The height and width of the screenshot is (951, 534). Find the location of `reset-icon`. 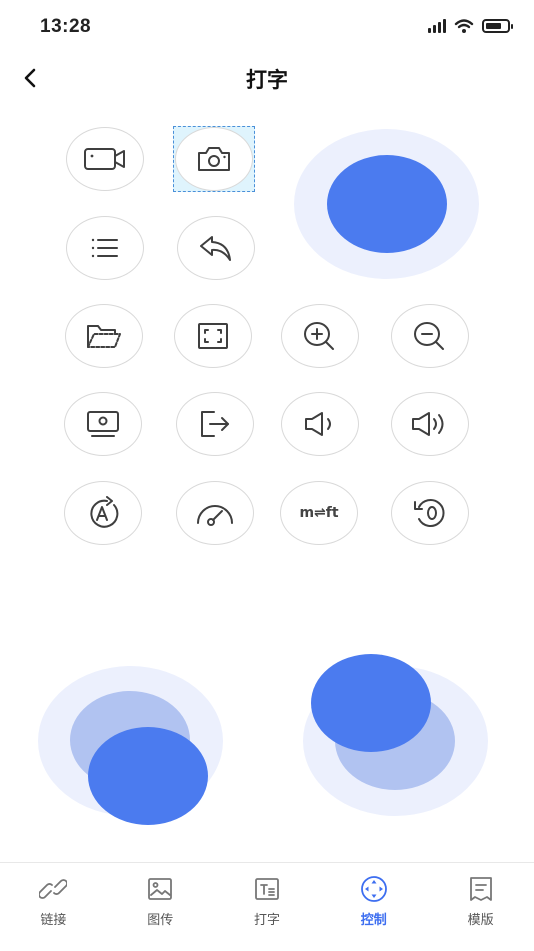

reset-icon is located at coordinates (429, 513).